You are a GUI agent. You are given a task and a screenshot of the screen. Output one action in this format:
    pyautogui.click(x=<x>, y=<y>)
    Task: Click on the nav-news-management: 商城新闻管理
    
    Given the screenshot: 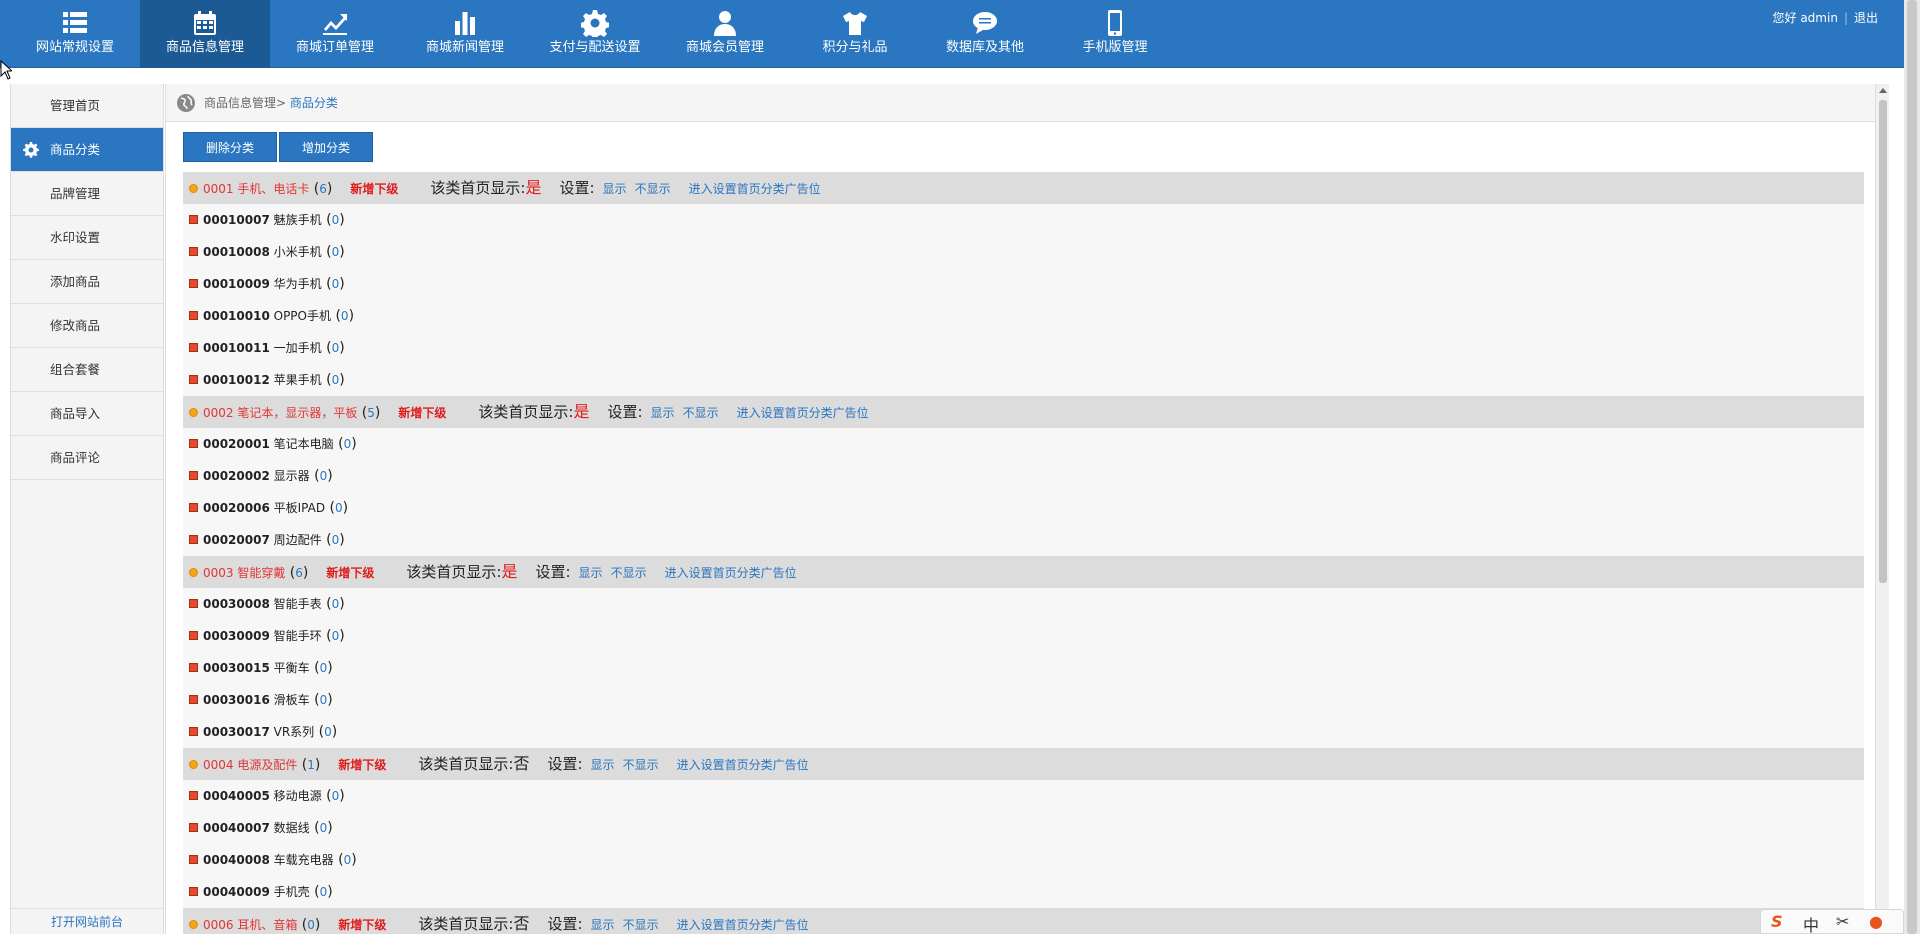 What is the action you would take?
    pyautogui.click(x=465, y=34)
    